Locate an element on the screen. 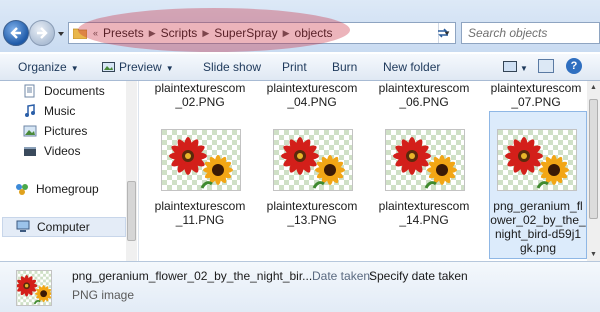 The image size is (600, 312). file-name-line: night_bird-d59j1 is located at coordinates (538, 234).